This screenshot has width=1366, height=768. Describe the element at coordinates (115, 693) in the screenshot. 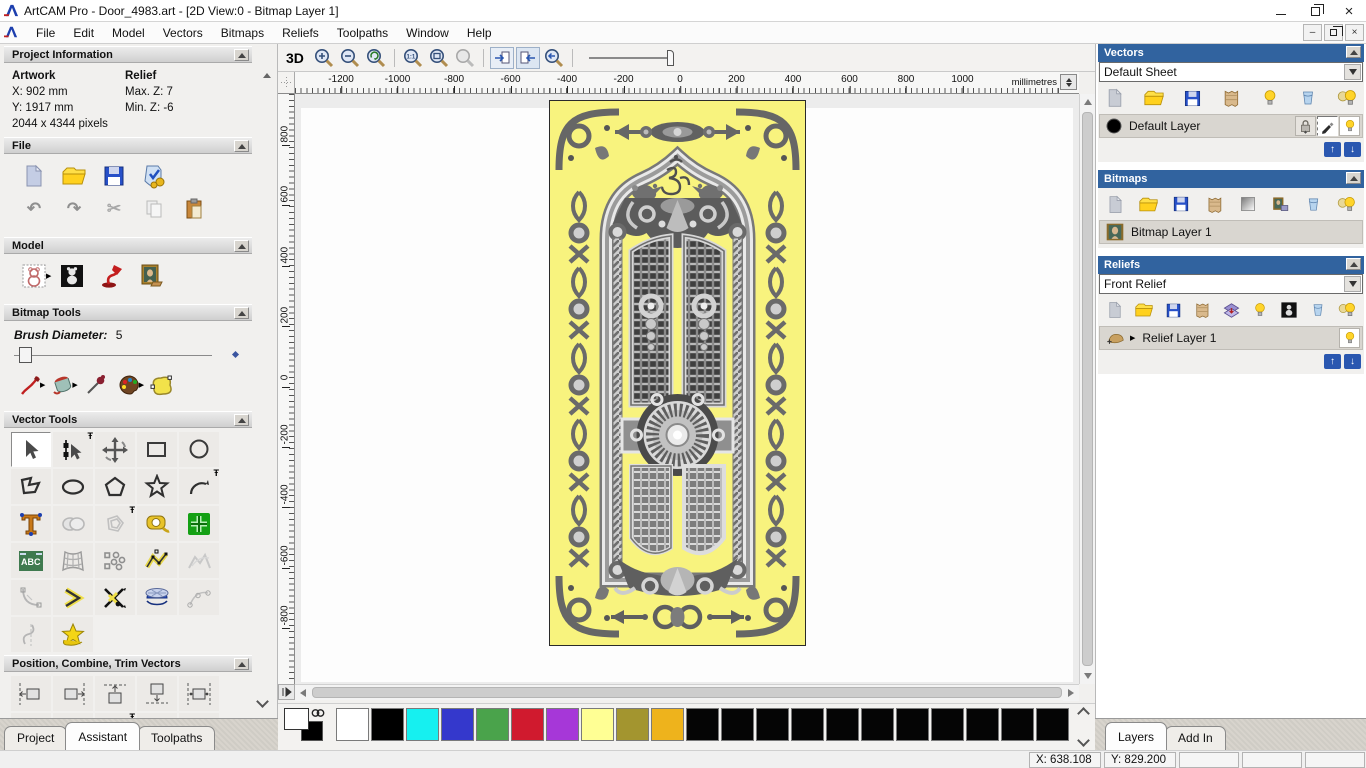

I see `align-top-tool` at that location.